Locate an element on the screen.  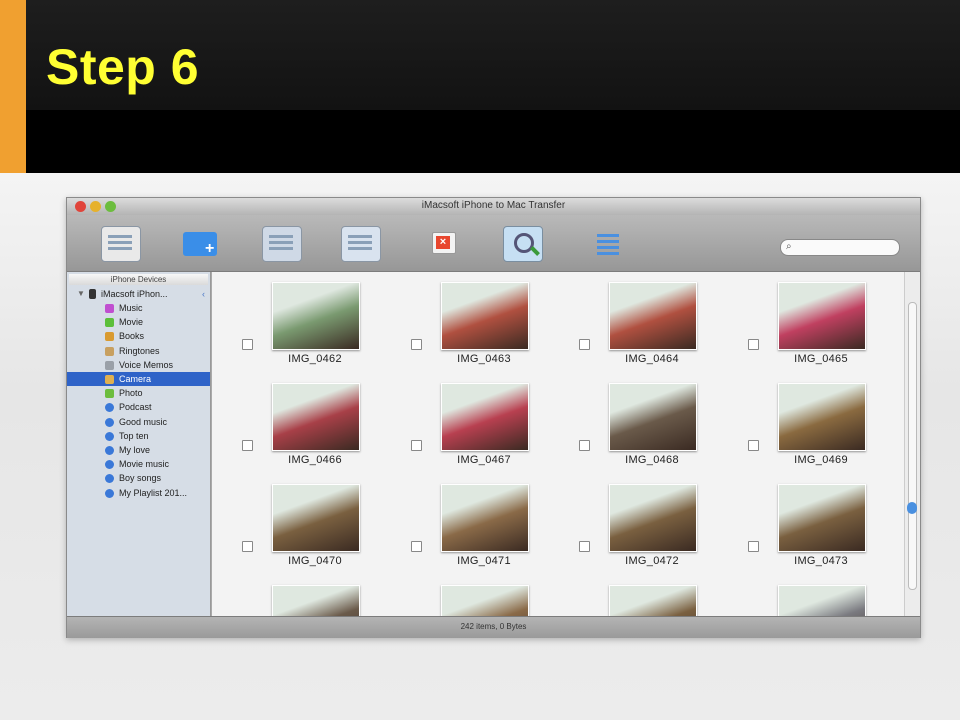
photo-item: IMG_0473 is located at coordinates (808, 525).